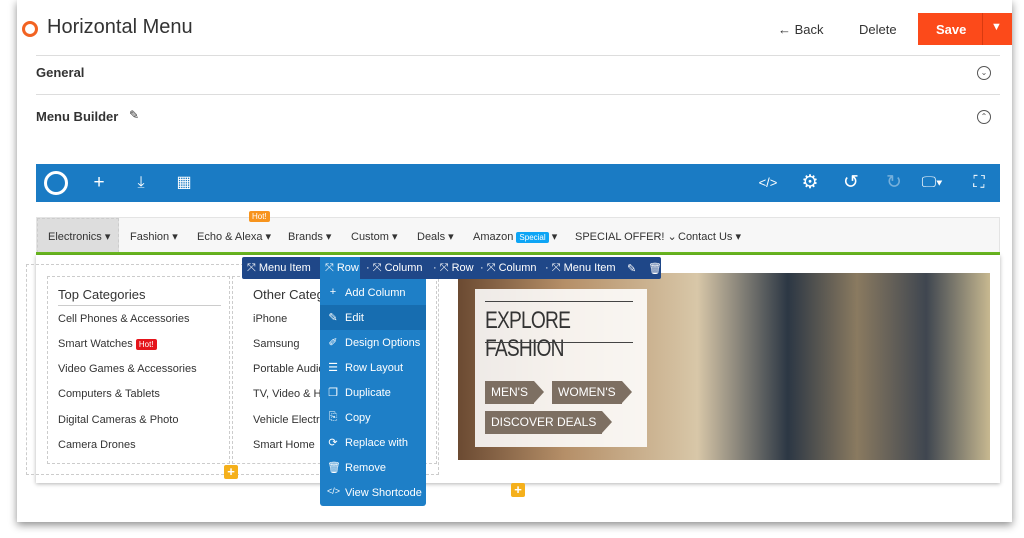  Describe the element at coordinates (109, 394) in the screenshot. I see `link-item: Computers & Tablets` at that location.